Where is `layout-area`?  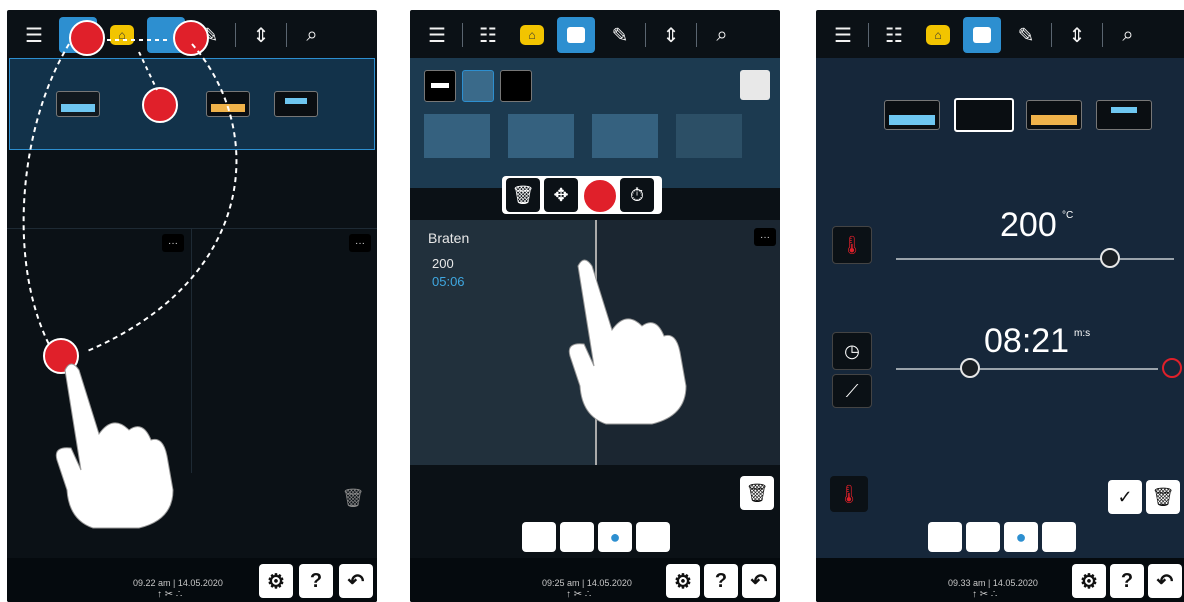 layout-area is located at coordinates (595, 123).